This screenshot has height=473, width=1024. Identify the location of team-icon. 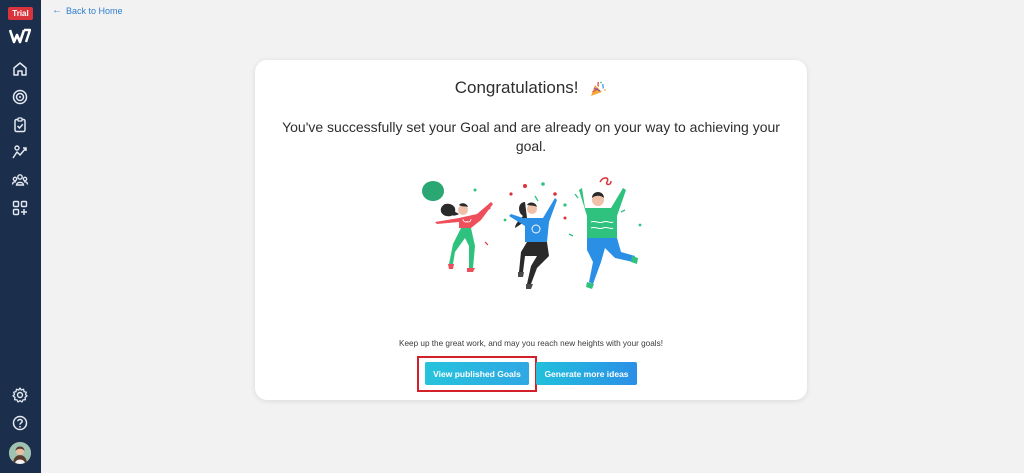
(20, 180).